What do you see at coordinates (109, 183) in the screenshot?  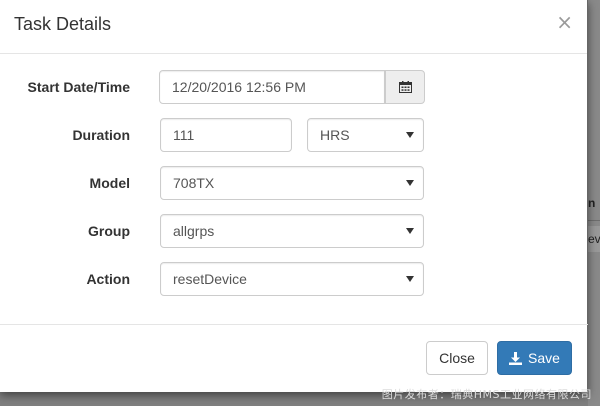 I see `model-label: Model` at bounding box center [109, 183].